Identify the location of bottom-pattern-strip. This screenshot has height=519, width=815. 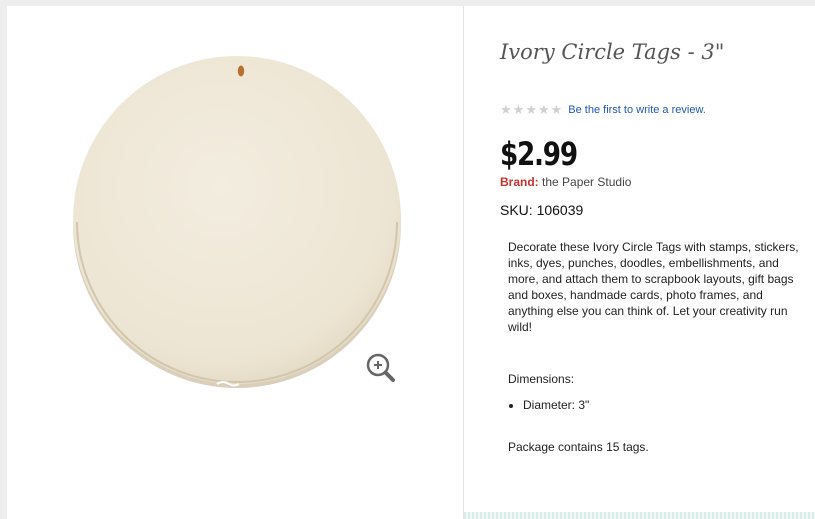
(639, 515).